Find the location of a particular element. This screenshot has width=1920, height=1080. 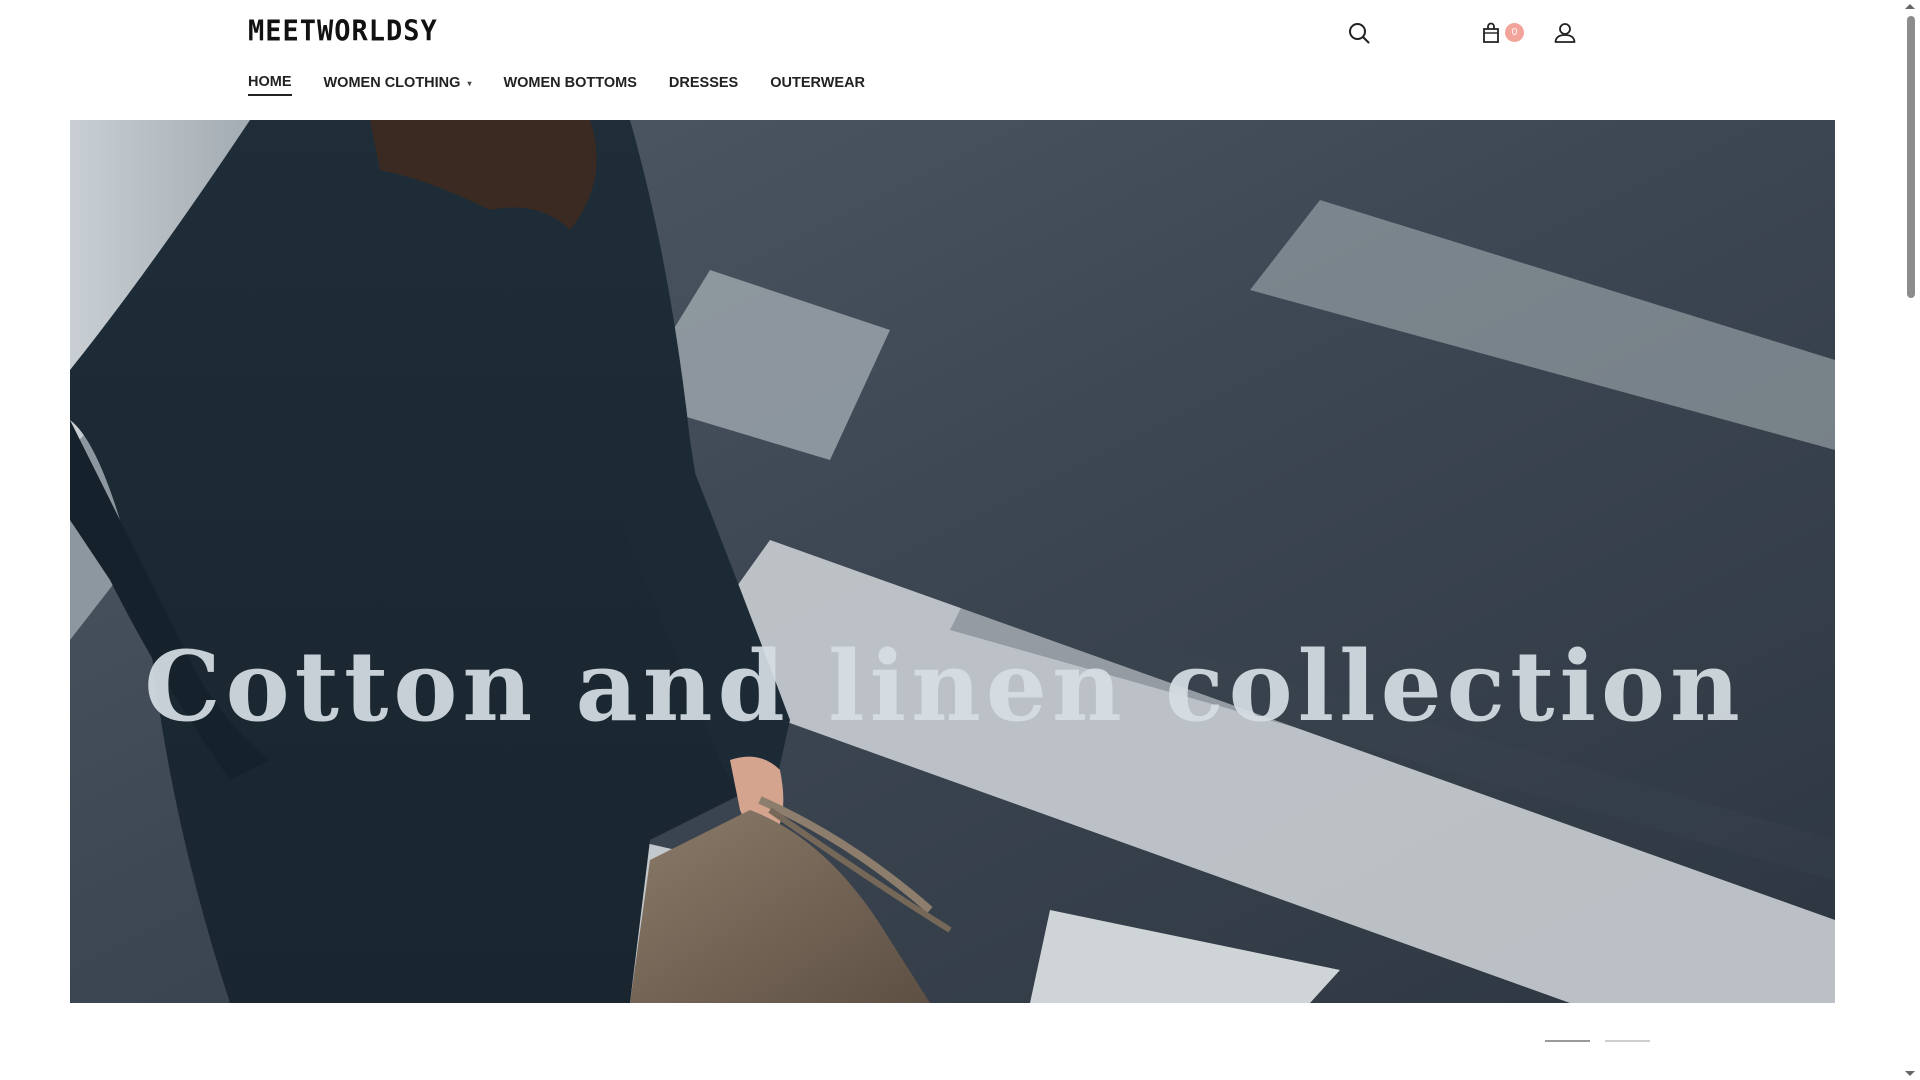

nav-item-women-clothing: WOMEN CLOTHING ▾ is located at coordinates (398, 85).